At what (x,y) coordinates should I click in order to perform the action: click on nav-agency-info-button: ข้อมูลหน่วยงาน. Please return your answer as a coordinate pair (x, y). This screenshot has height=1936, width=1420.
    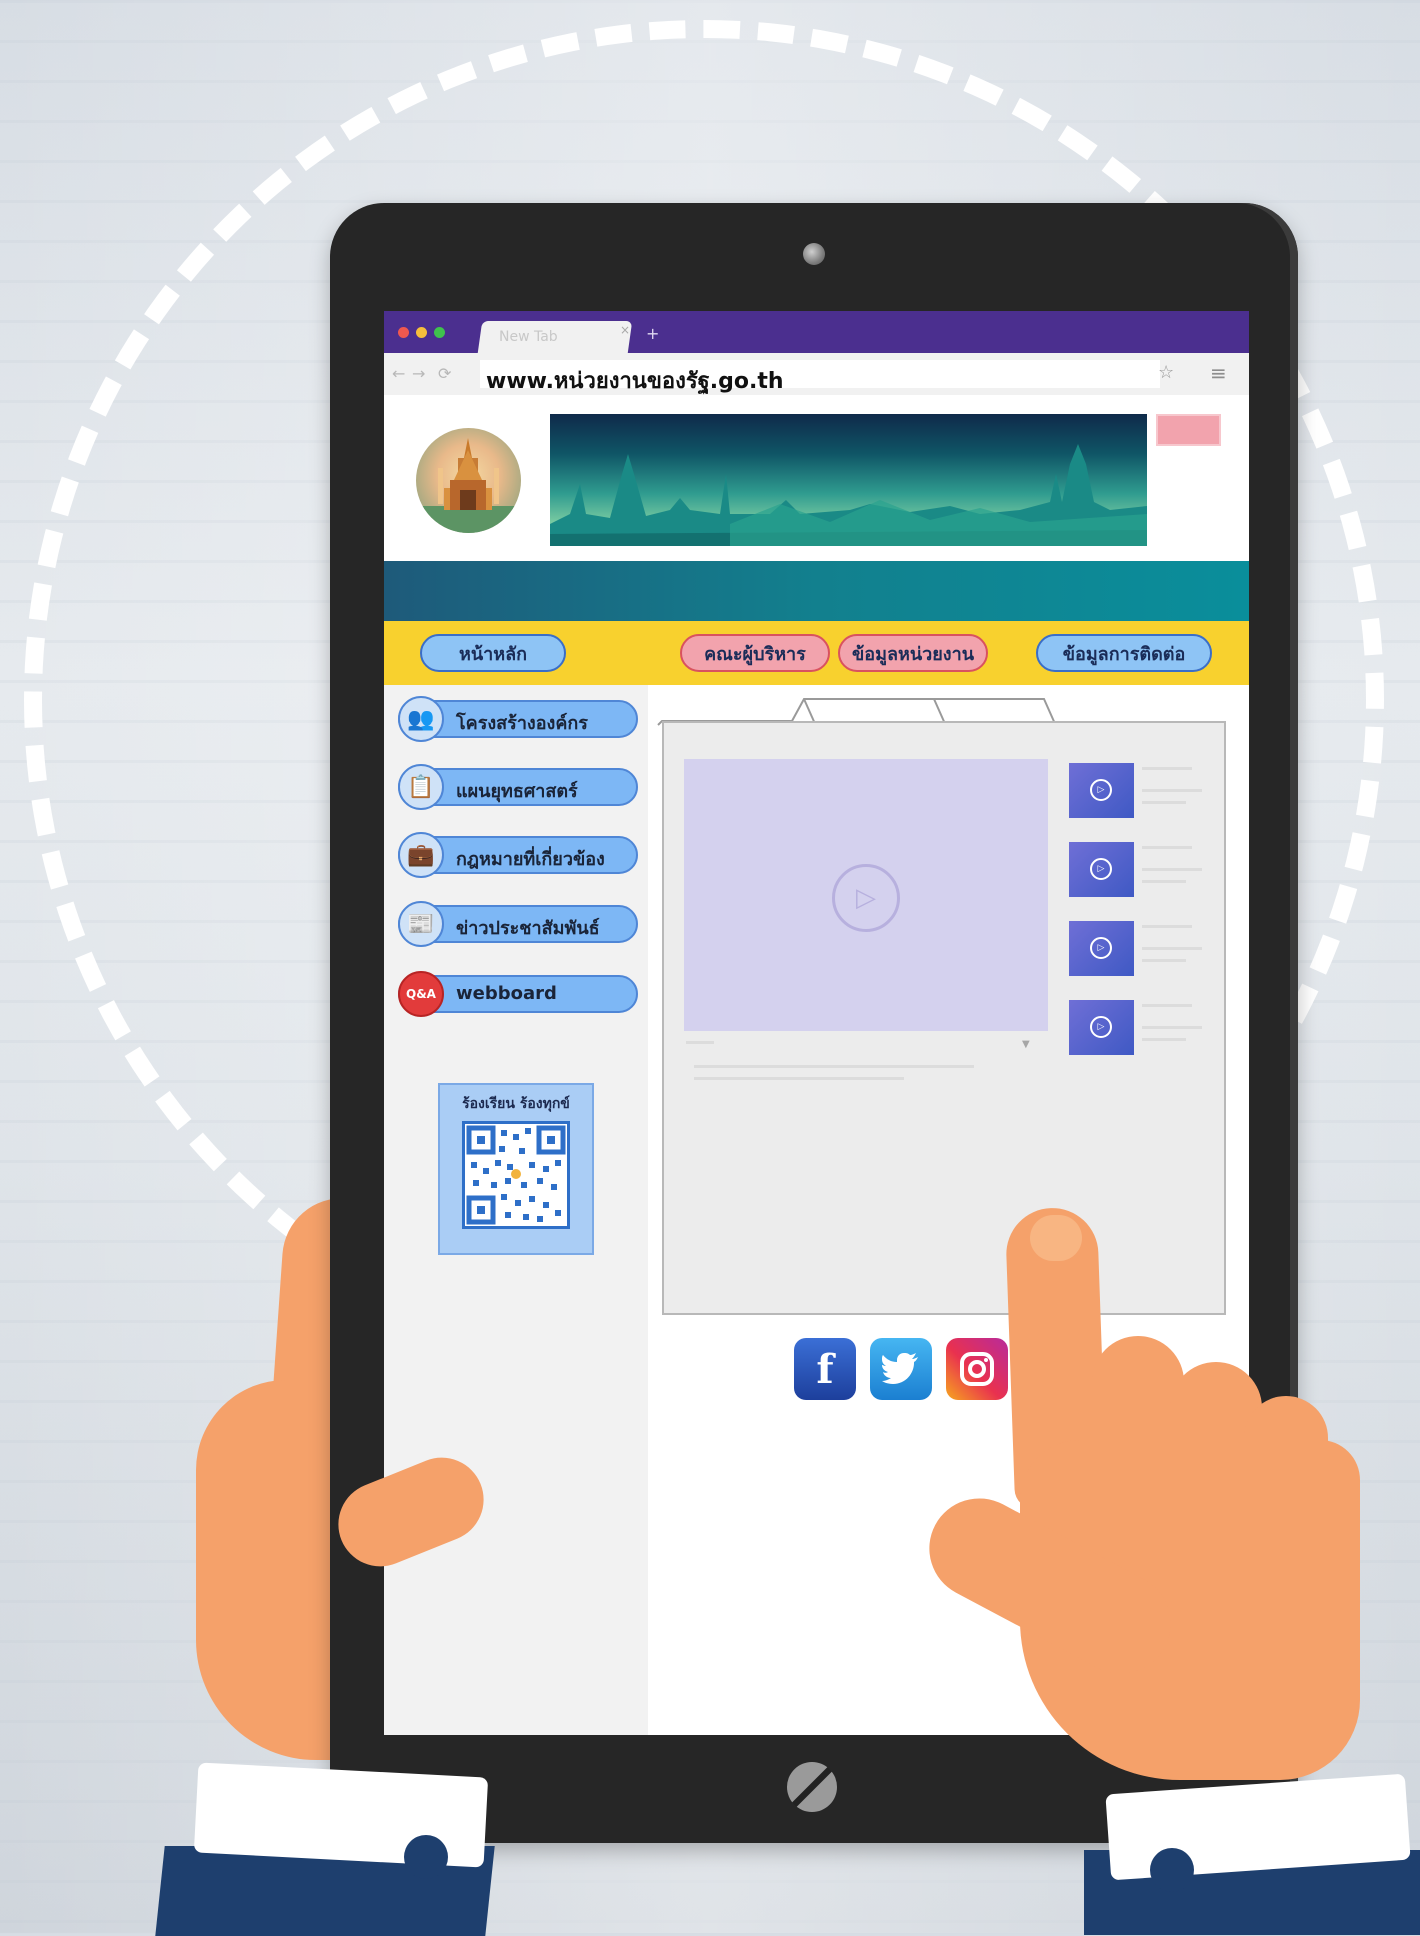
    Looking at the image, I should click on (913, 653).